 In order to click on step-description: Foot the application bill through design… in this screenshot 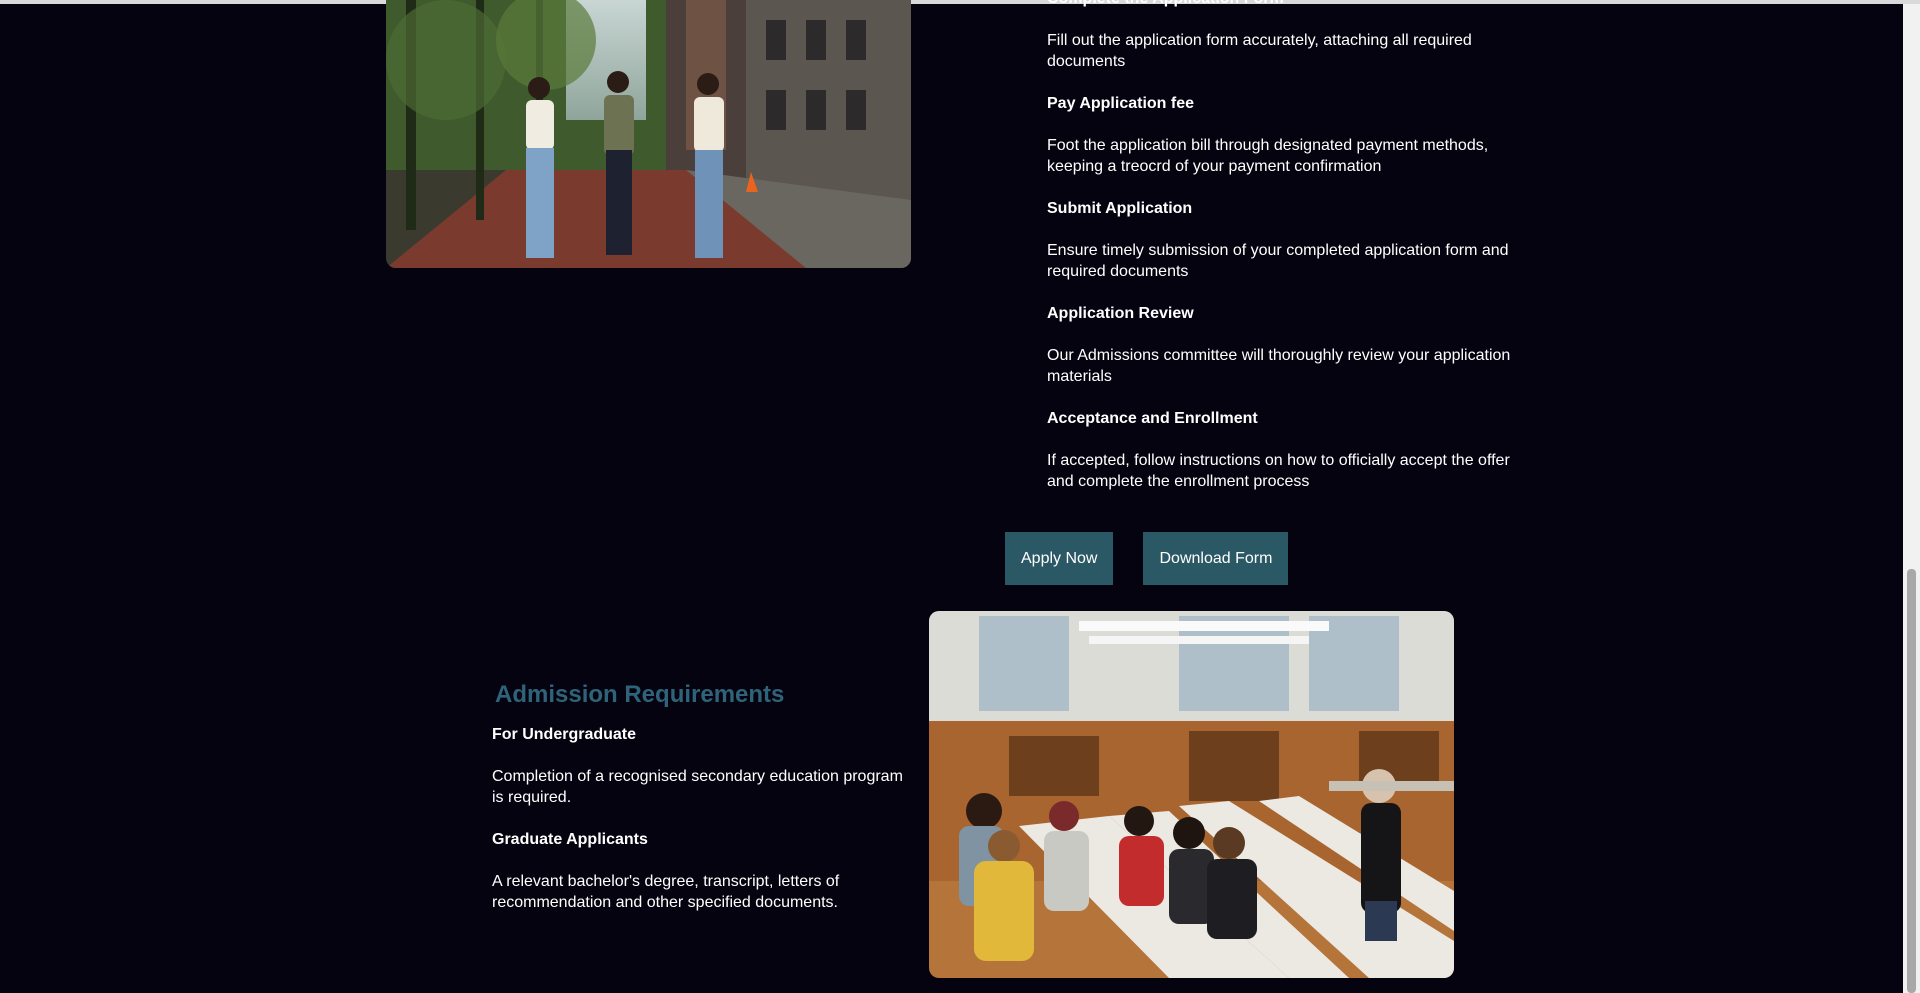, I will do `click(1268, 156)`.